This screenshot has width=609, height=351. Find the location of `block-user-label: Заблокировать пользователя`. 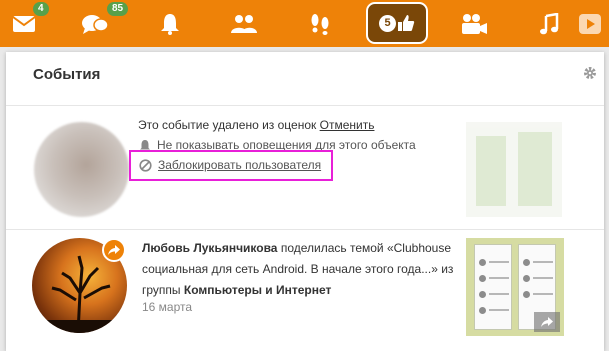

block-user-label: Заблокировать пользователя is located at coordinates (240, 165).